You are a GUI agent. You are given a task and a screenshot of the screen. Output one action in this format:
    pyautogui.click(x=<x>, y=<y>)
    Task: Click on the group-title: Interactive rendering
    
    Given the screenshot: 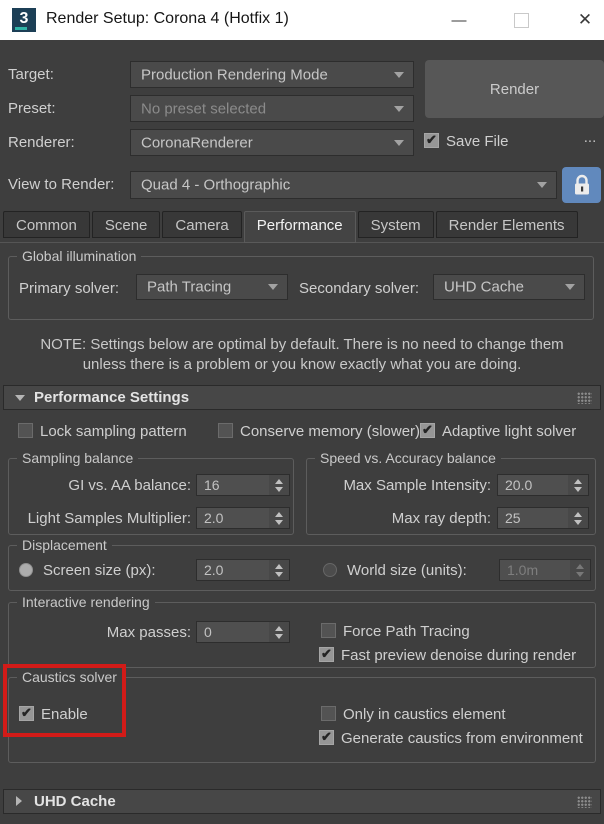 What is the action you would take?
    pyautogui.click(x=86, y=602)
    